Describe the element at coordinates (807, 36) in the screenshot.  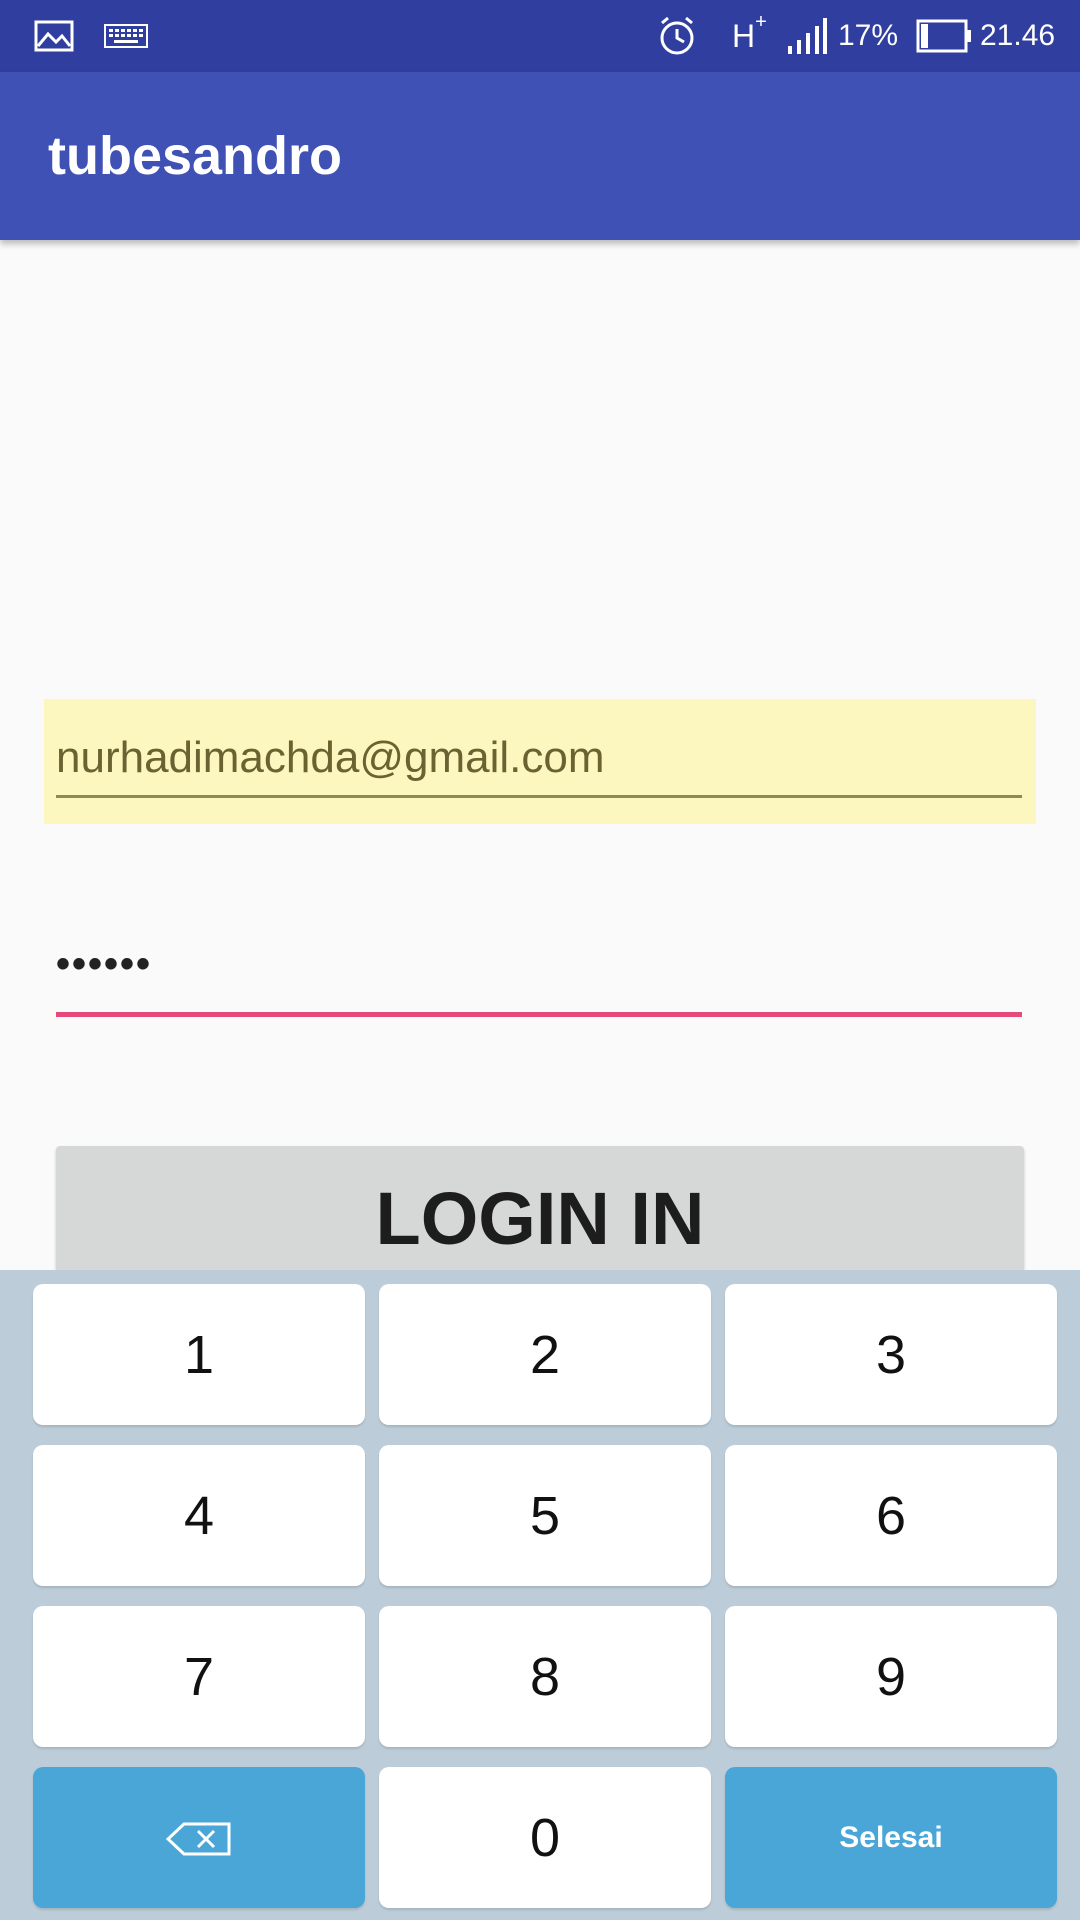
I see `signal-icon` at that location.